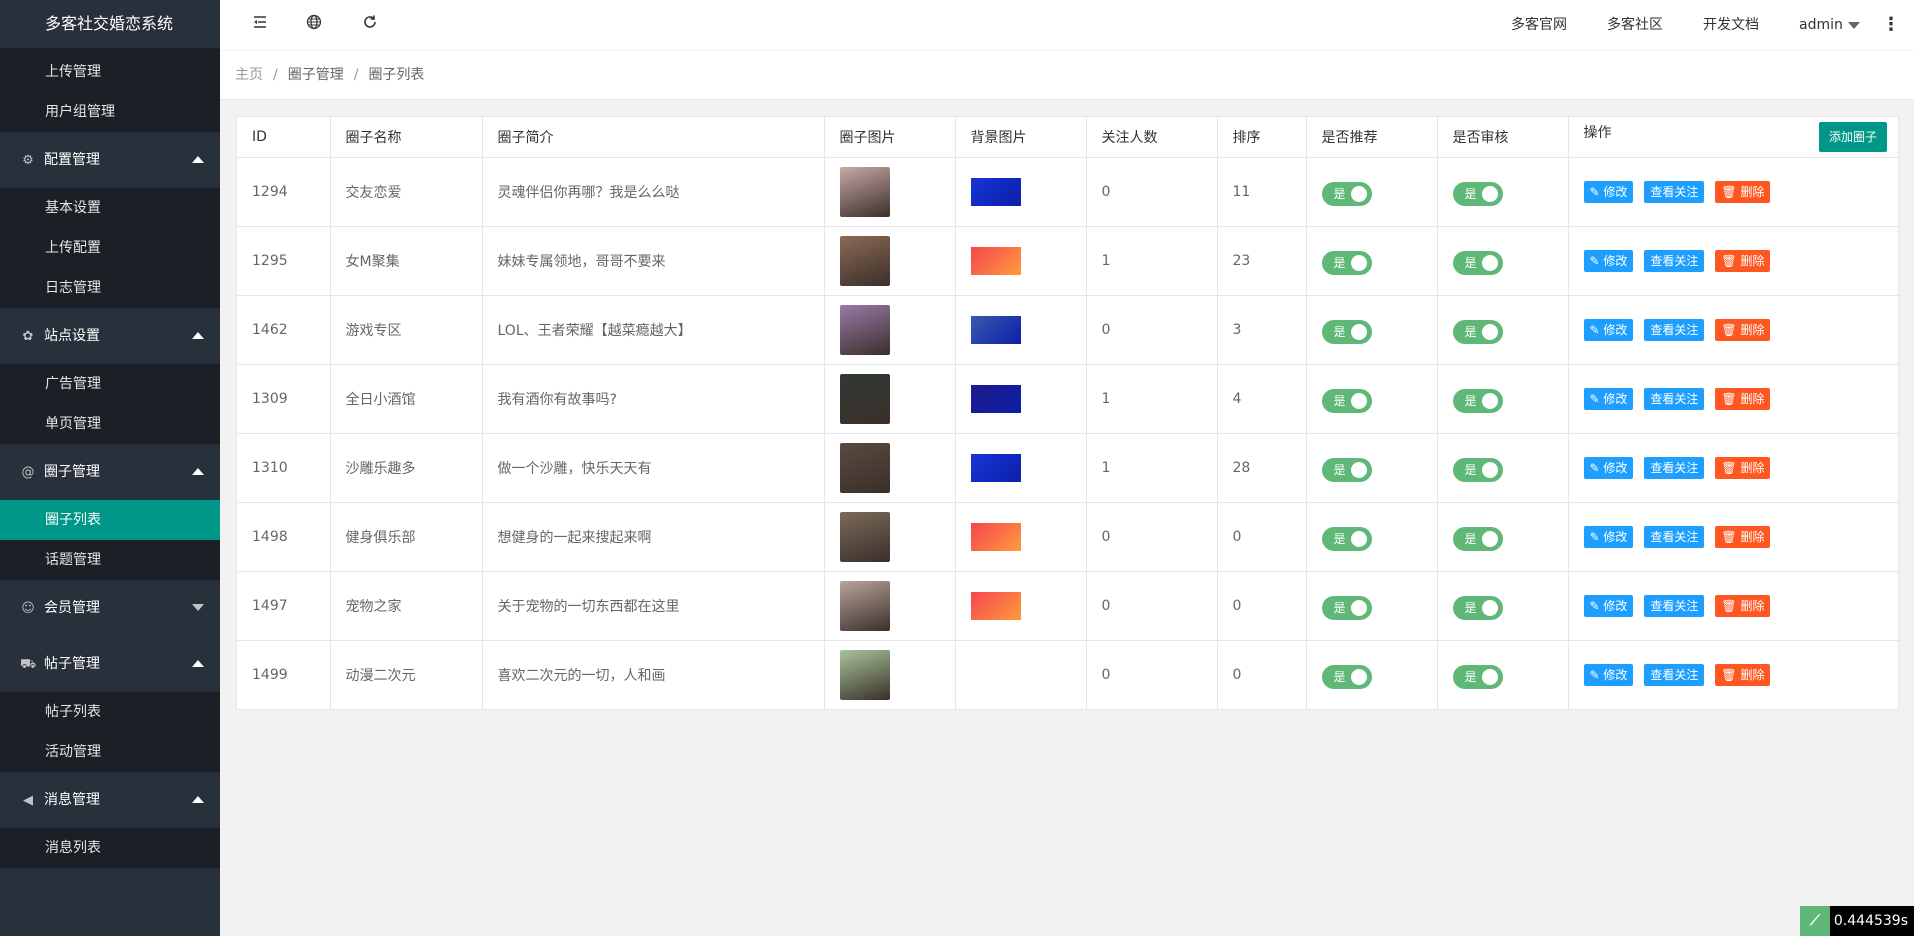 Image resolution: width=1914 pixels, height=936 pixels. Describe the element at coordinates (110, 424) in the screenshot. I see `sidebar-item: 单页管理` at that location.